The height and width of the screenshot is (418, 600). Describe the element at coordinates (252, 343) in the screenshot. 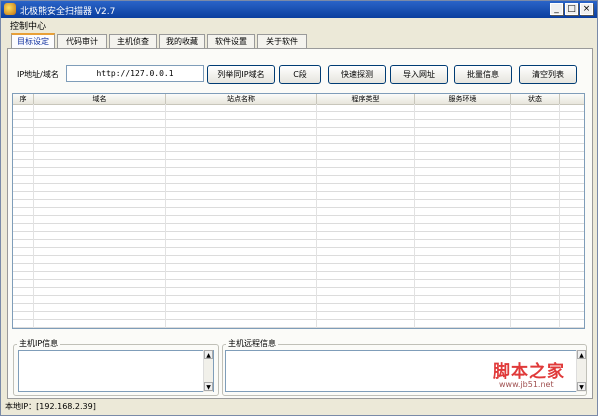

I see `host-remote-info-label: 主机远程信息` at that location.